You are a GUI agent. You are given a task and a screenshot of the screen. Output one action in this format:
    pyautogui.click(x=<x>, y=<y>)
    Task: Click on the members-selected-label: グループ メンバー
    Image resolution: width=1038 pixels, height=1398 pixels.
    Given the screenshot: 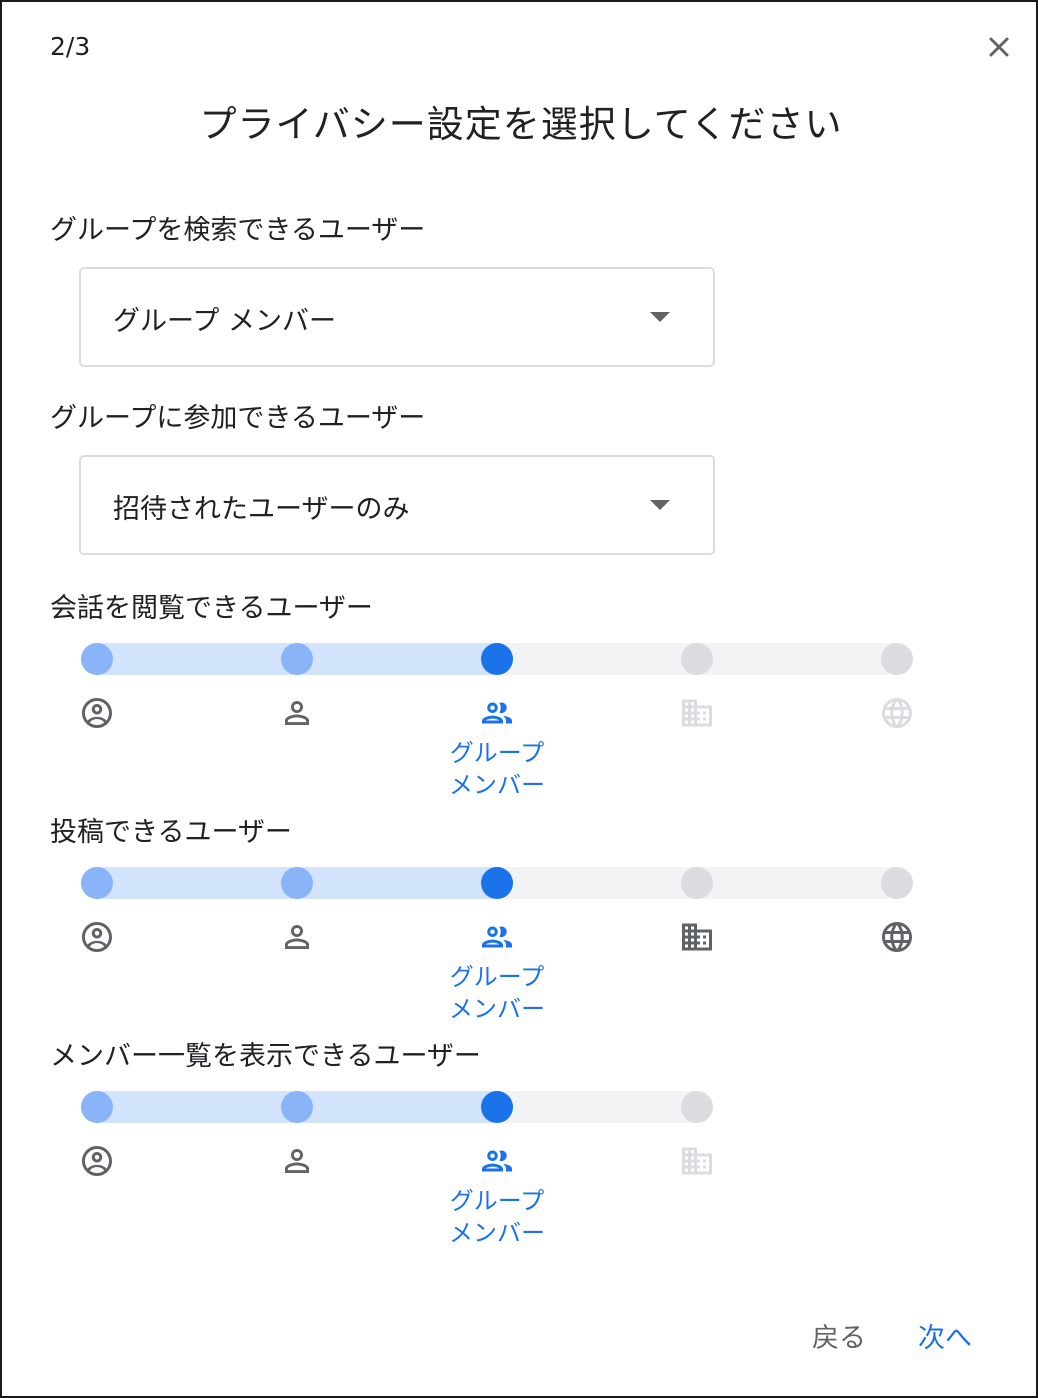 What is the action you would take?
    pyautogui.click(x=497, y=1217)
    